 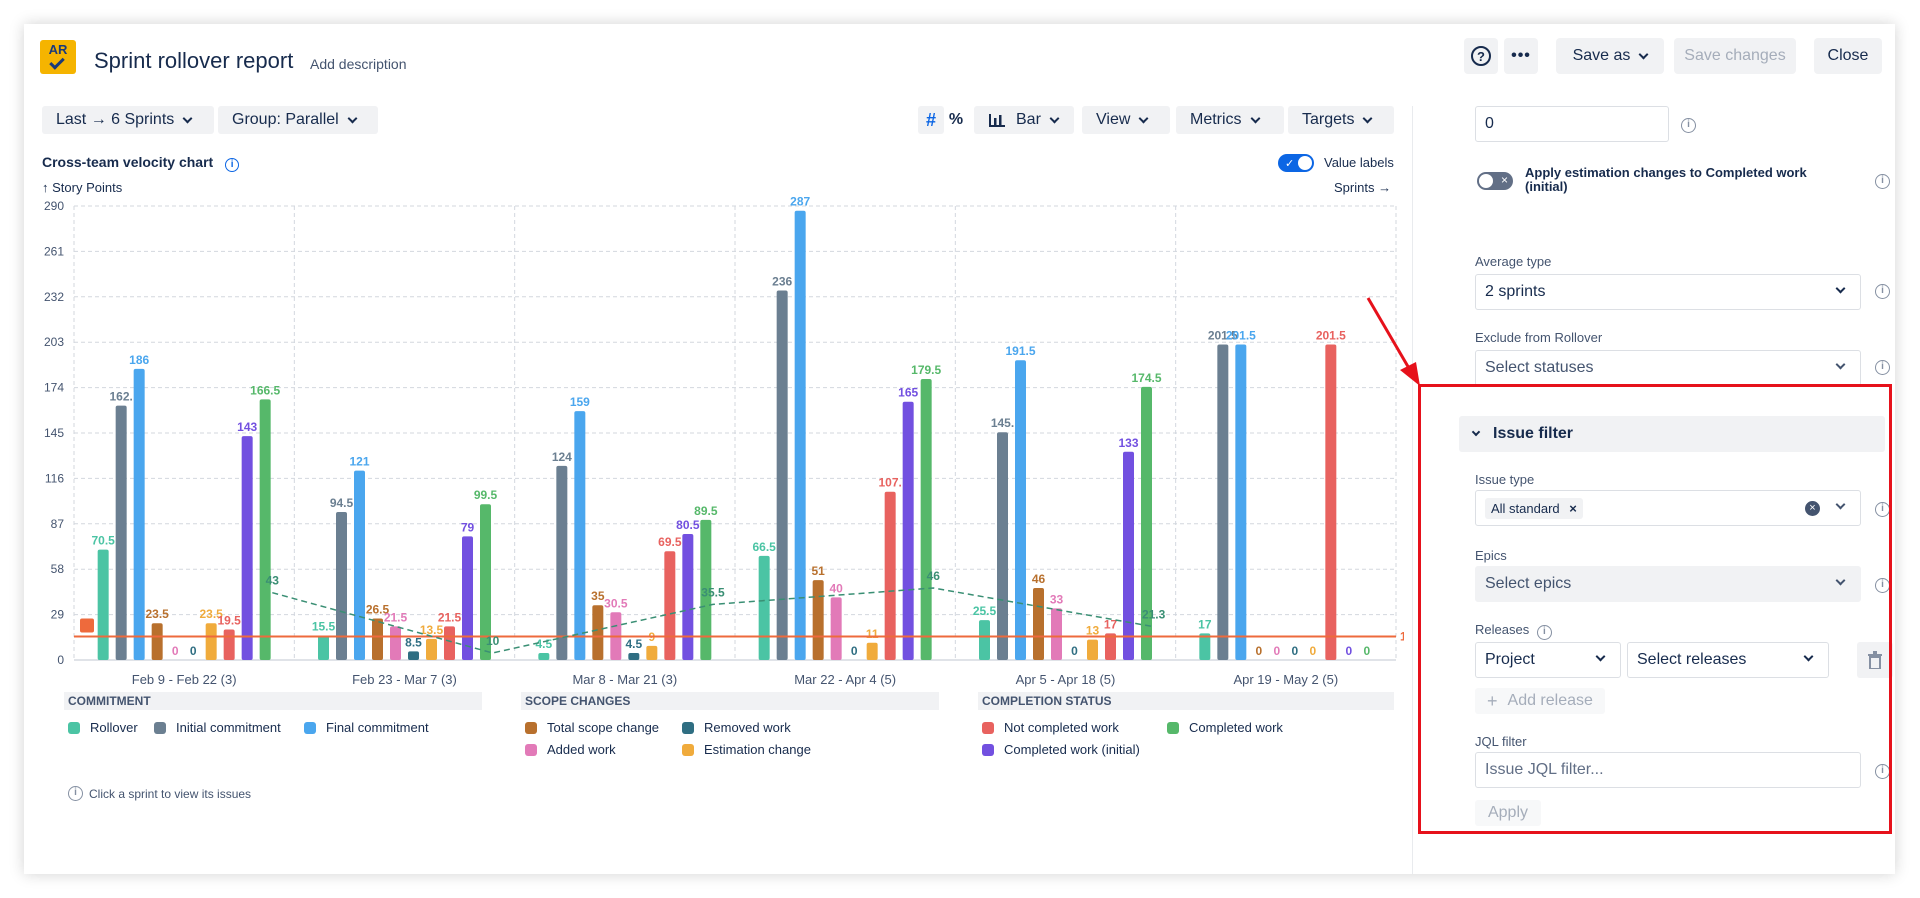 What do you see at coordinates (1572, 124) in the screenshot?
I see `target-value-input: 0` at bounding box center [1572, 124].